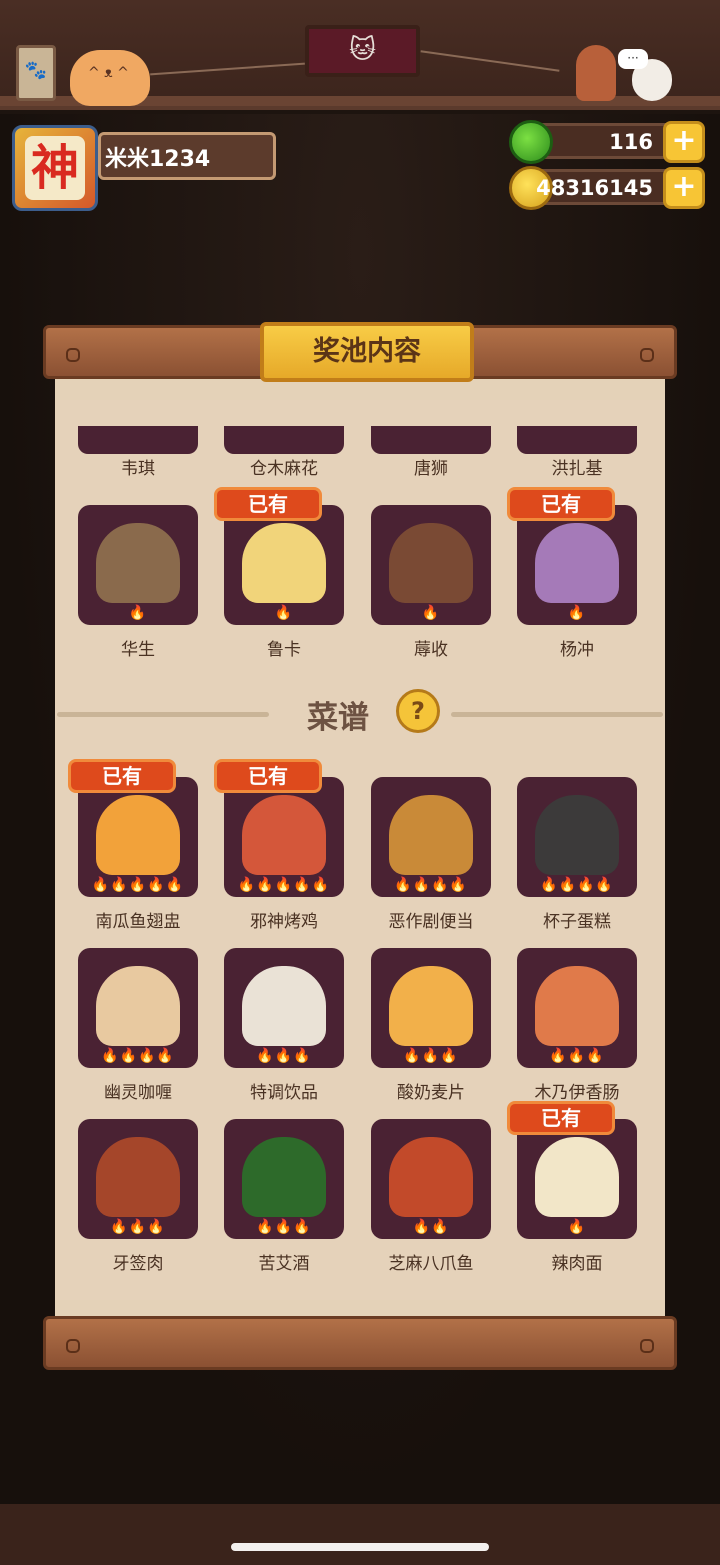 The image size is (720, 1565). What do you see at coordinates (360, 1343) in the screenshot?
I see `scroll-bottom-bar` at bounding box center [360, 1343].